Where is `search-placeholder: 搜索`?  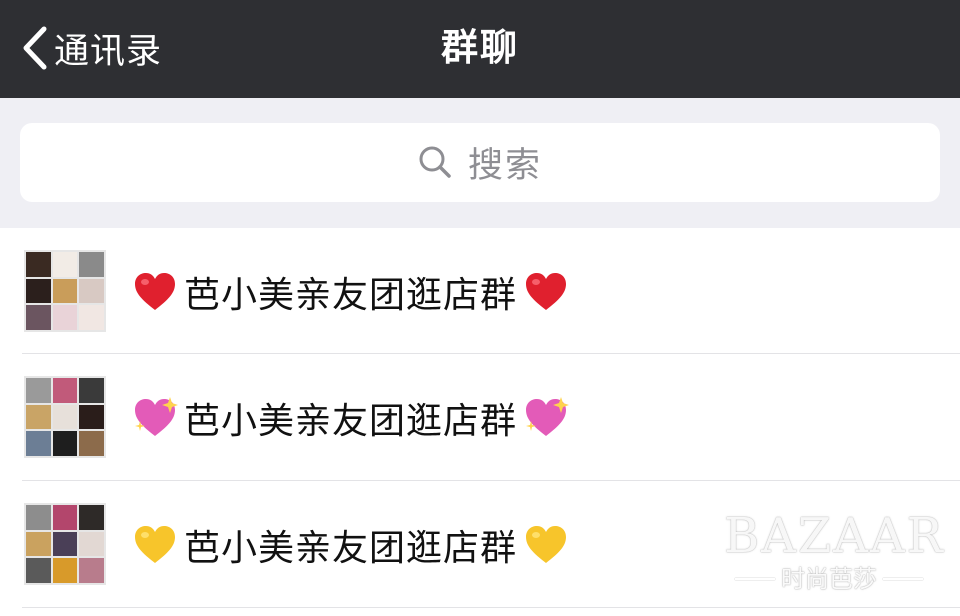
search-placeholder: 搜索 is located at coordinates (504, 166).